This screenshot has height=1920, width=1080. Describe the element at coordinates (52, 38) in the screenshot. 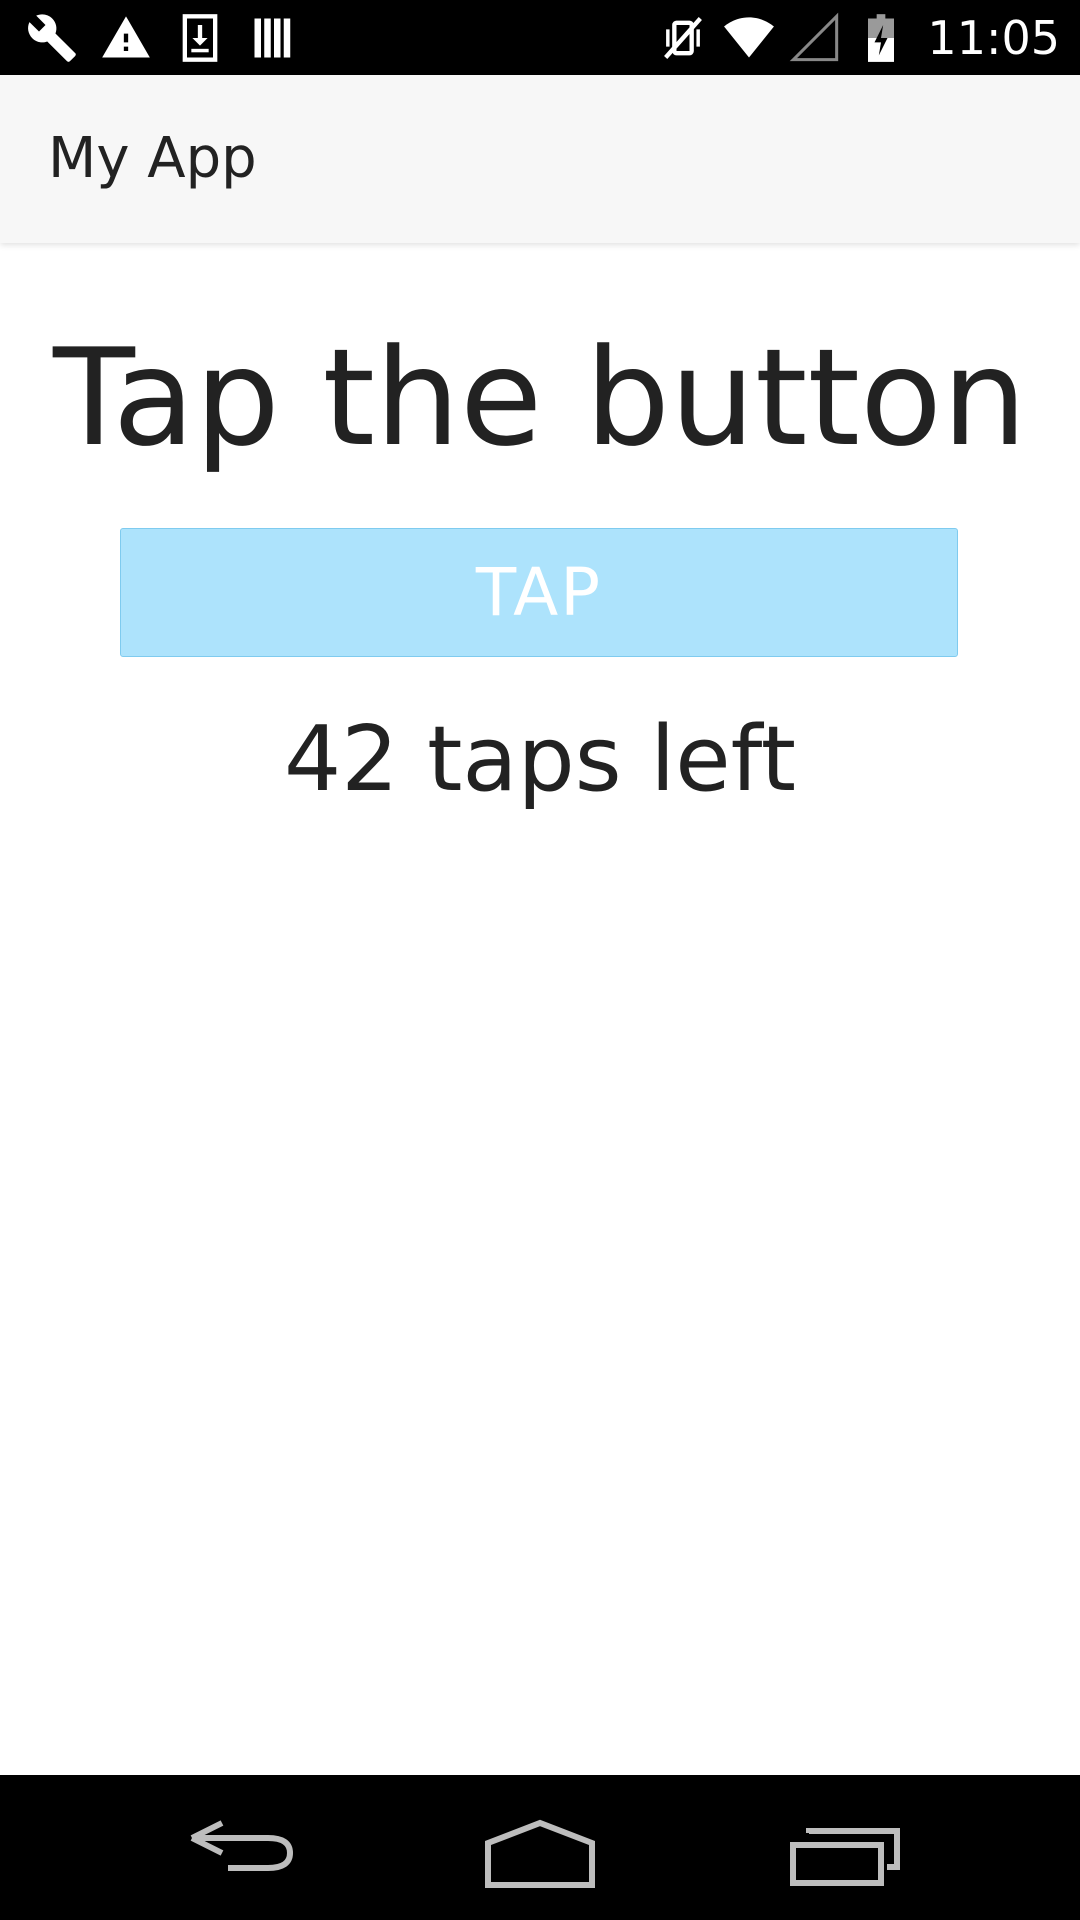

I see `wrench-icon` at that location.